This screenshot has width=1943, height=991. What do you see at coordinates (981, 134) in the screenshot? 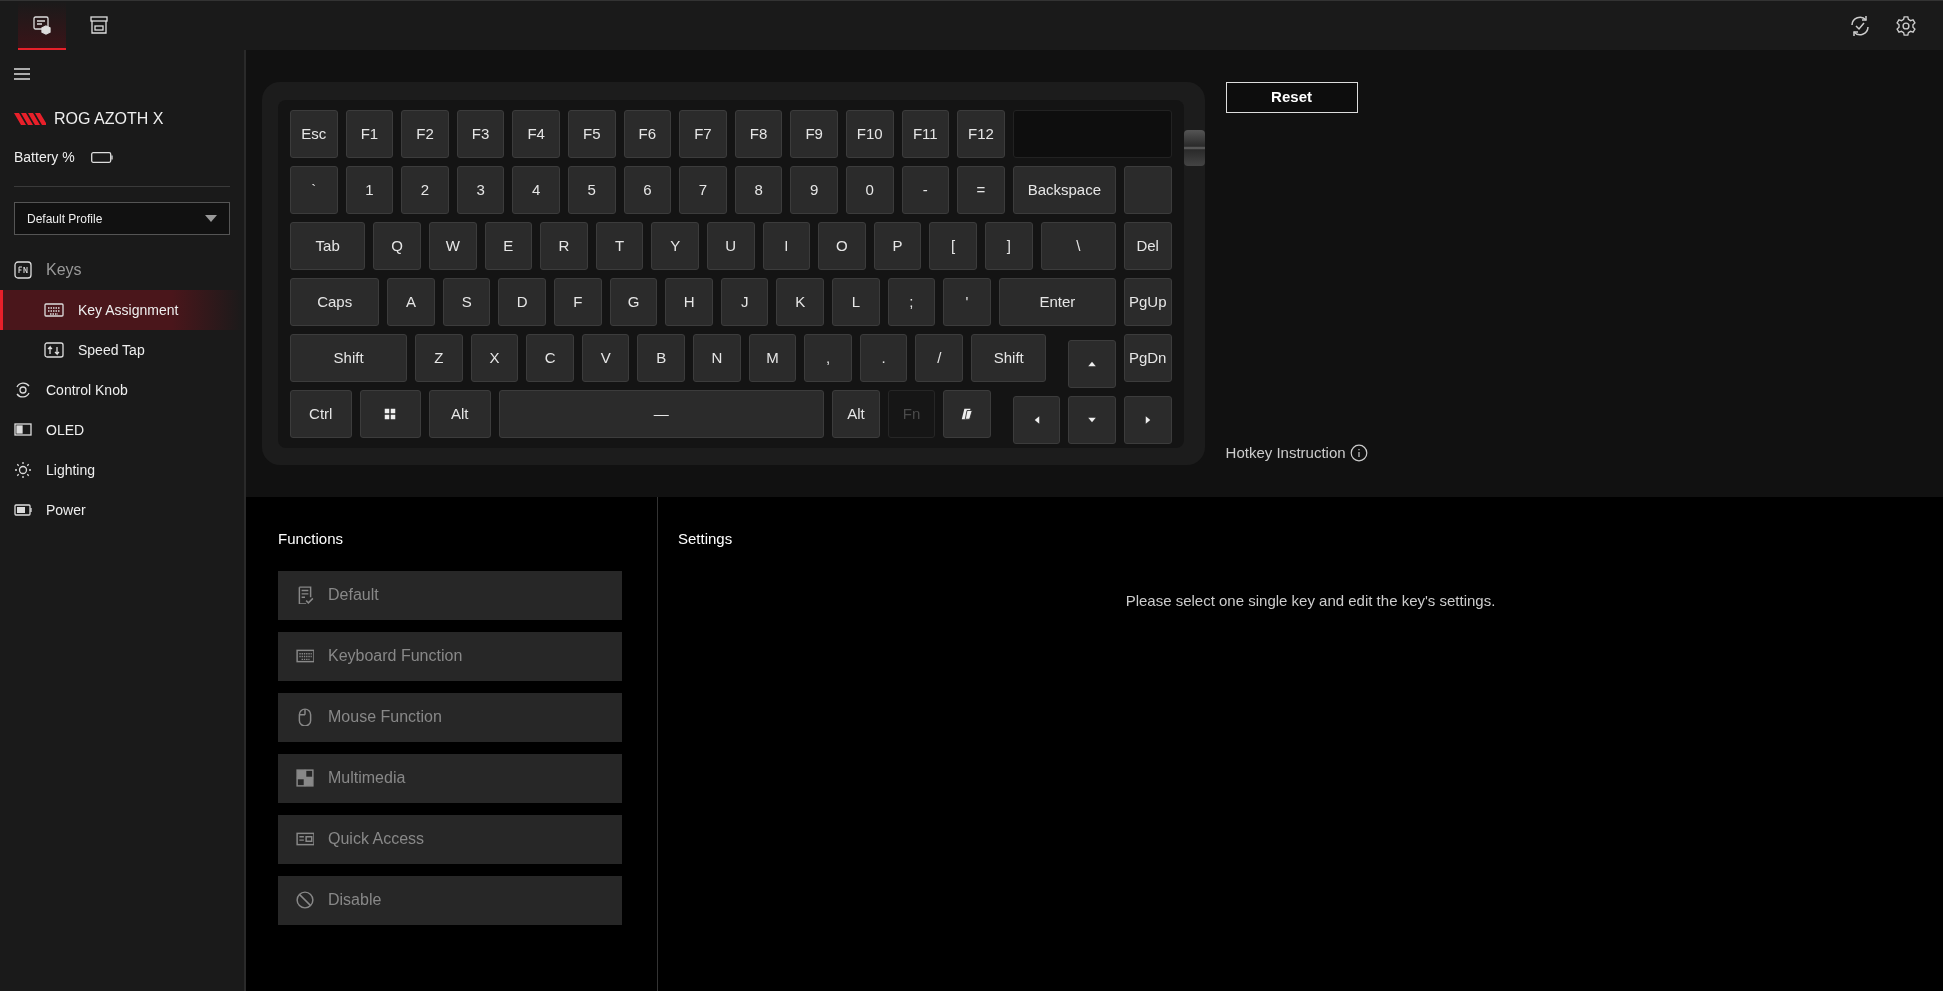
I see `key: F12` at bounding box center [981, 134].